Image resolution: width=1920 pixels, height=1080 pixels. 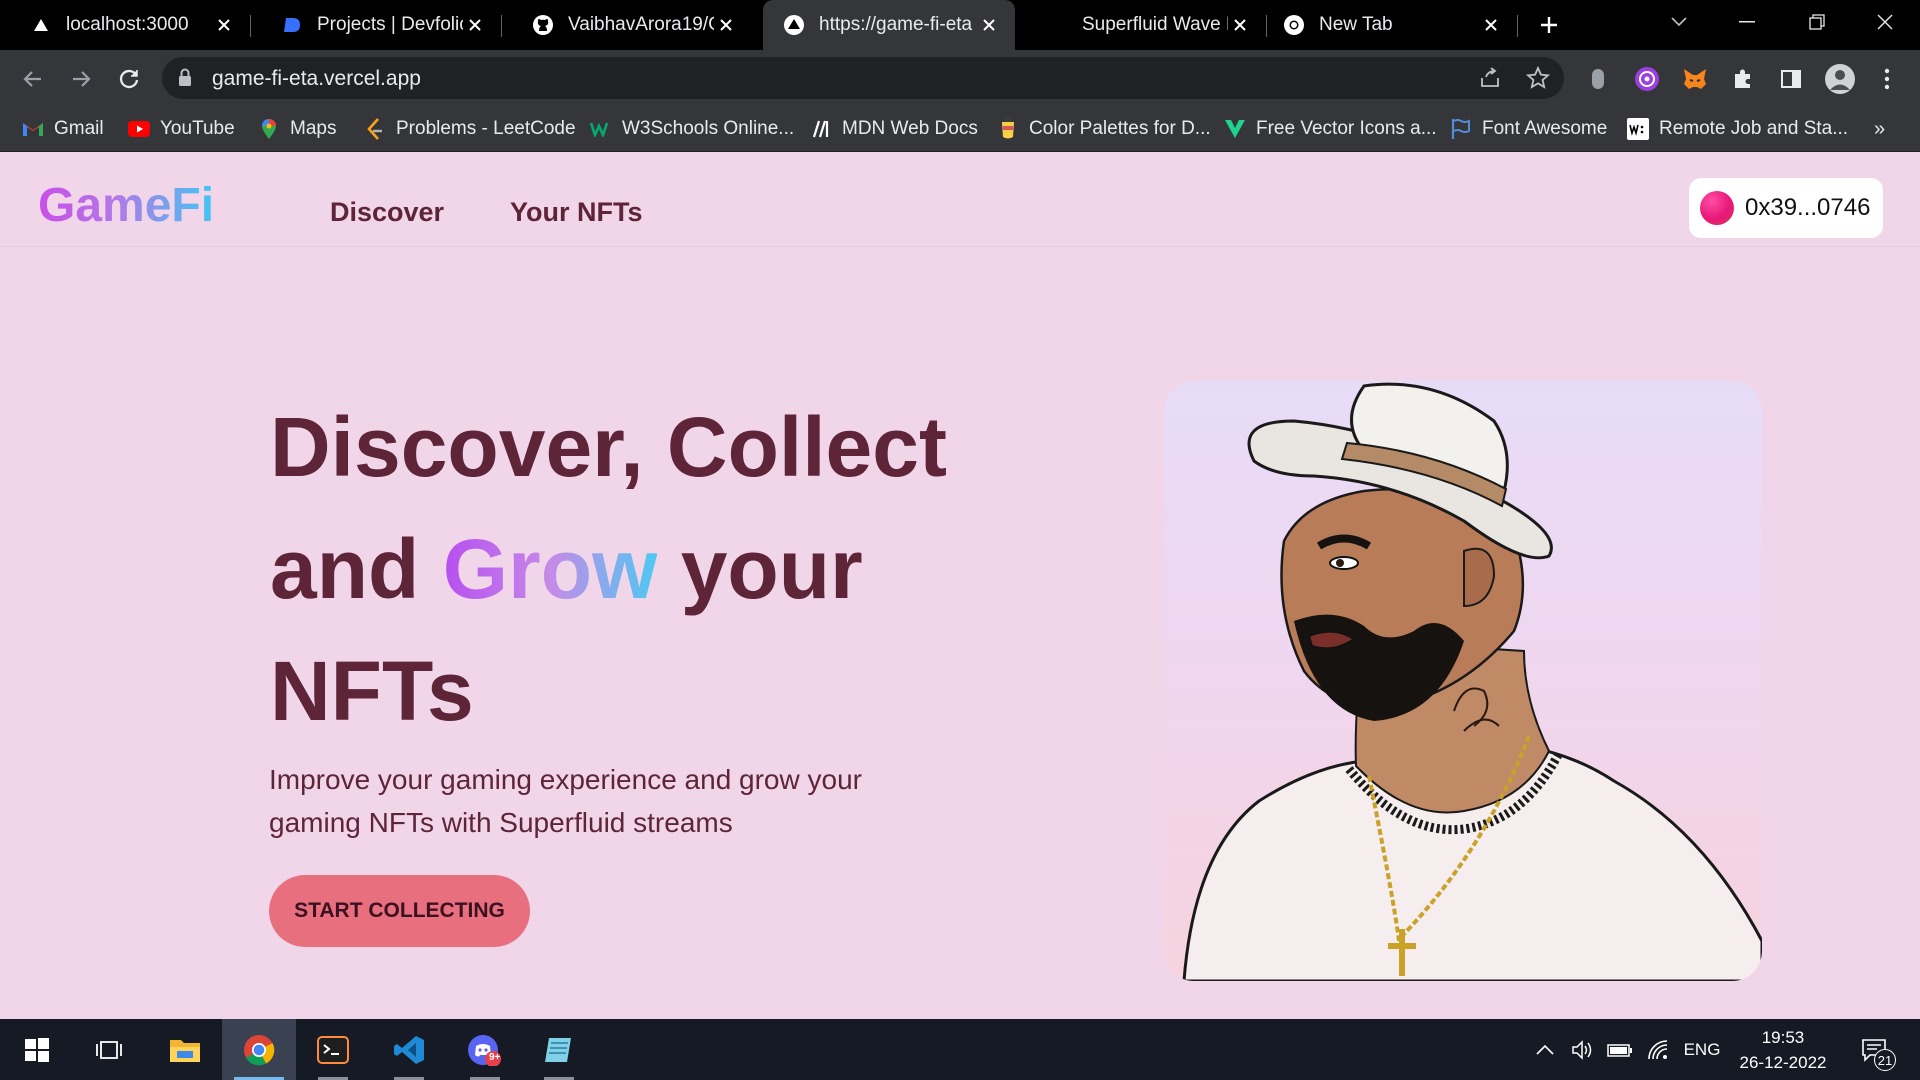 I want to click on bookmark-font-awesome: Font Awesome, so click(x=1528, y=129).